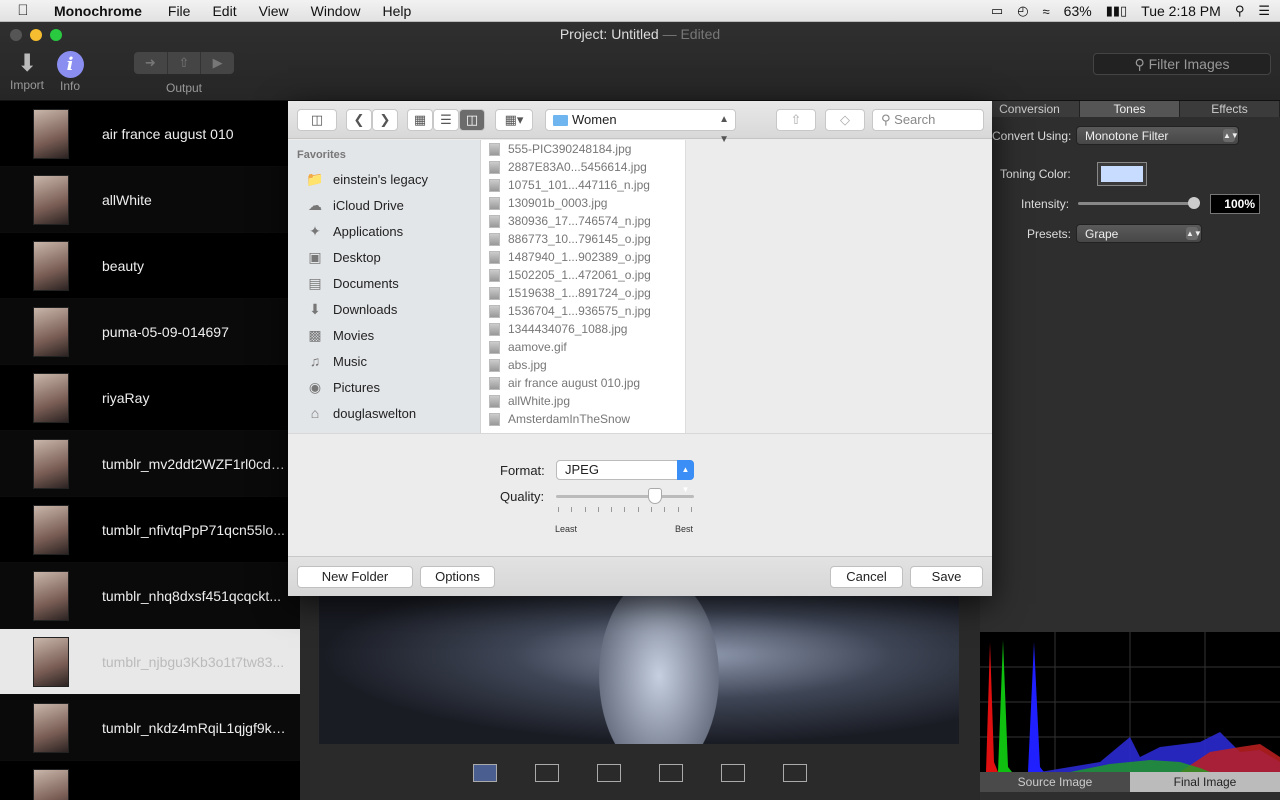 The image size is (1280, 800). Describe the element at coordinates (384, 335) in the screenshot. I see `favorite-item: ▩ Movies` at that location.